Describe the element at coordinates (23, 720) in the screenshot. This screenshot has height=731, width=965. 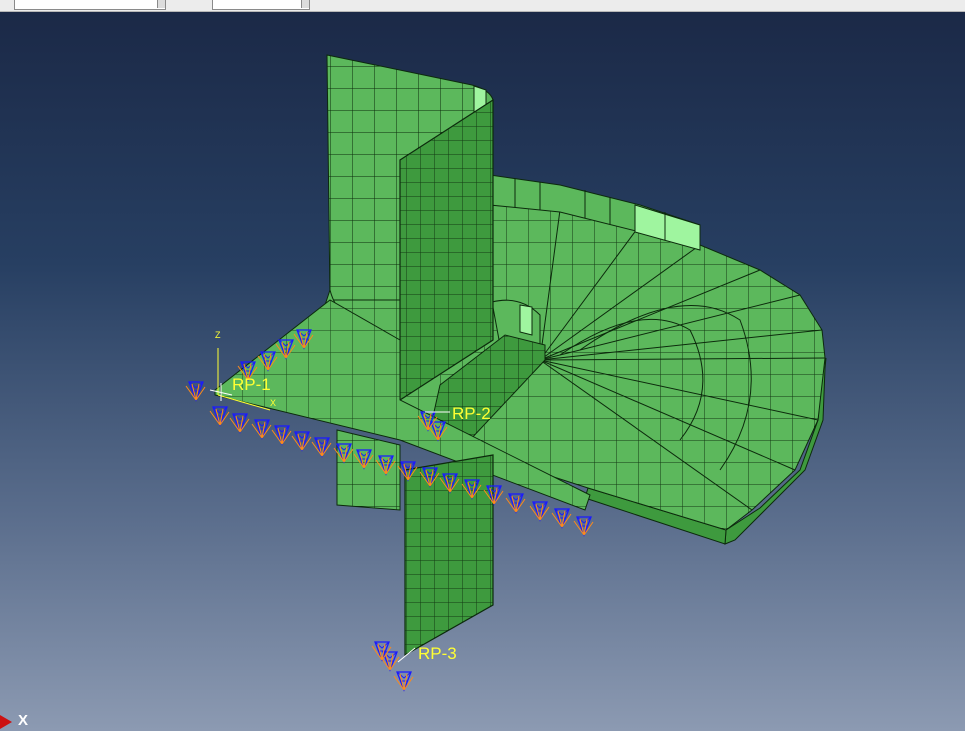
I see `triad-x-label: X` at that location.